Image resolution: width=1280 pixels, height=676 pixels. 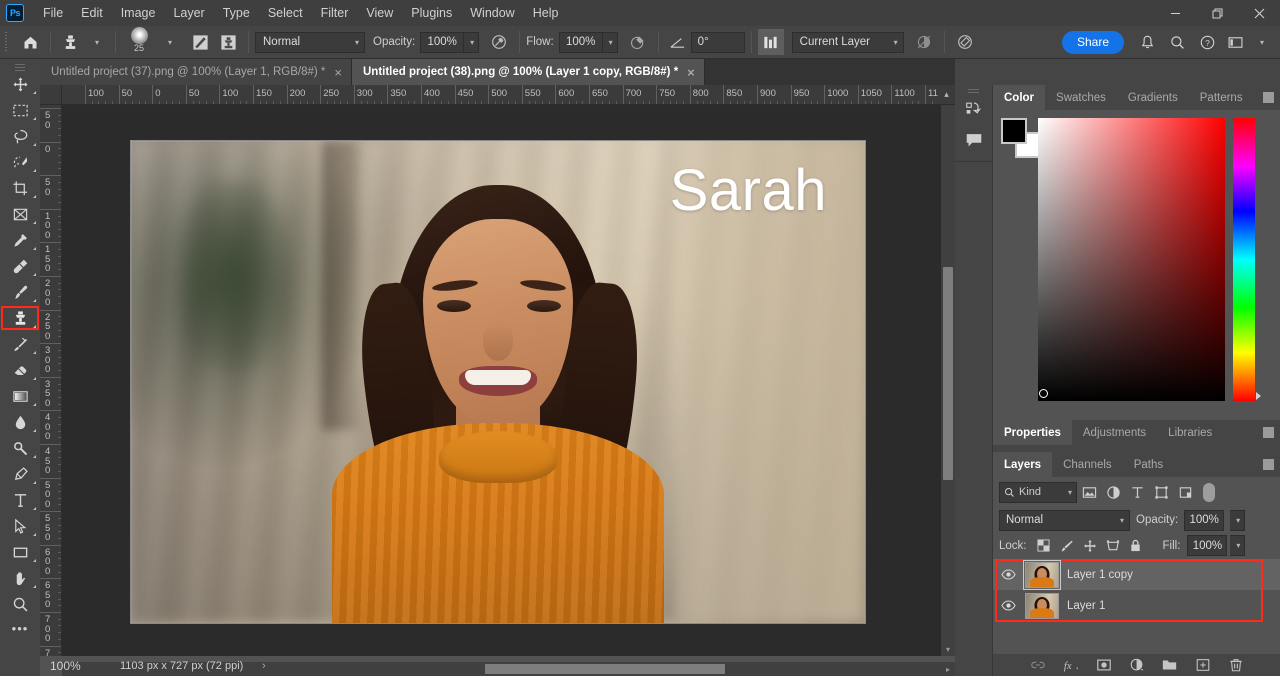 I want to click on layer-opacity-stepper: ▾, so click(x=1238, y=520).